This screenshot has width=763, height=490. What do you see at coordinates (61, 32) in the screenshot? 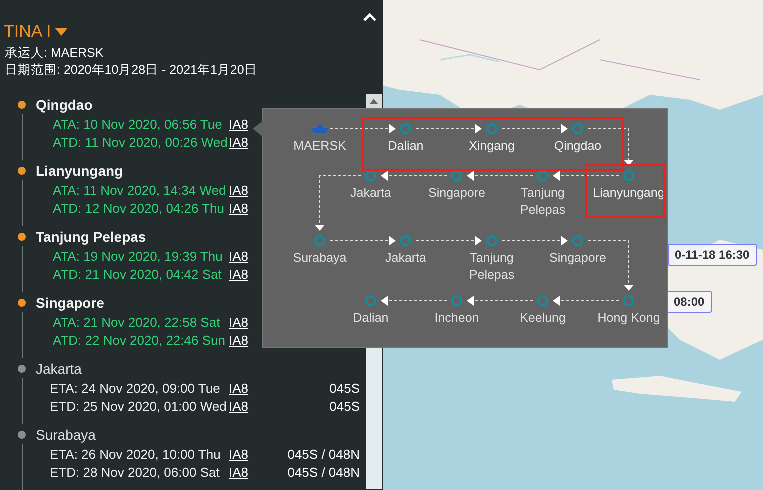
I see `caret-icon` at bounding box center [61, 32].